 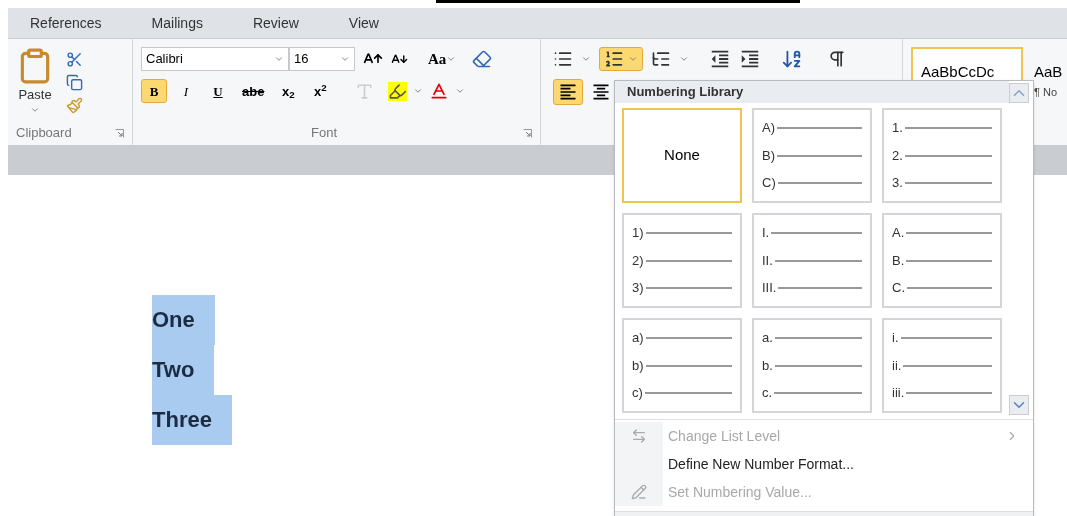 I want to click on scroll-down-icon, so click(x=1019, y=405).